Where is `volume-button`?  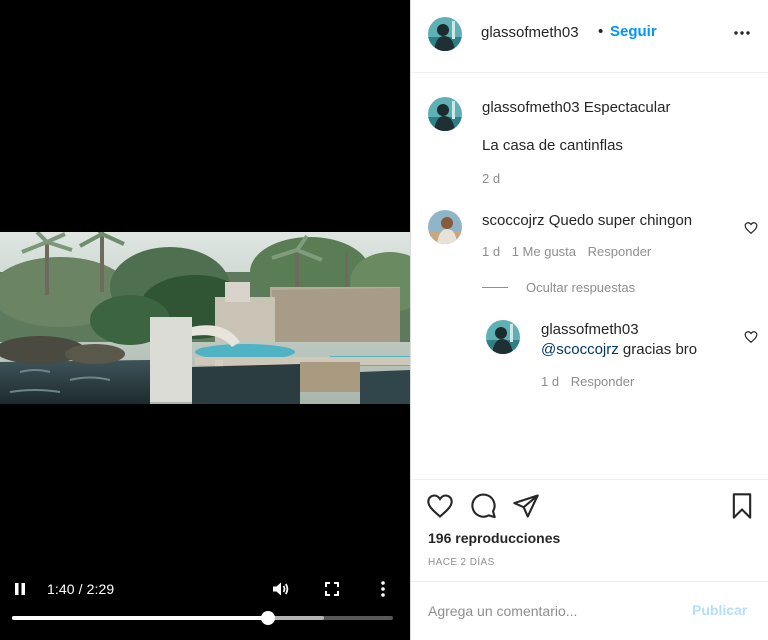 volume-button is located at coordinates (281, 589).